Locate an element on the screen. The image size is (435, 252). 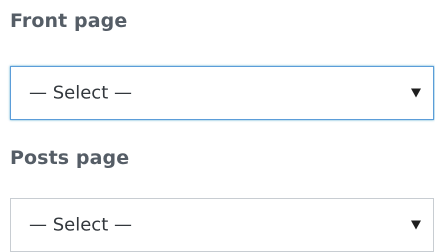
posts-page-label: Posts page is located at coordinates (70, 158).